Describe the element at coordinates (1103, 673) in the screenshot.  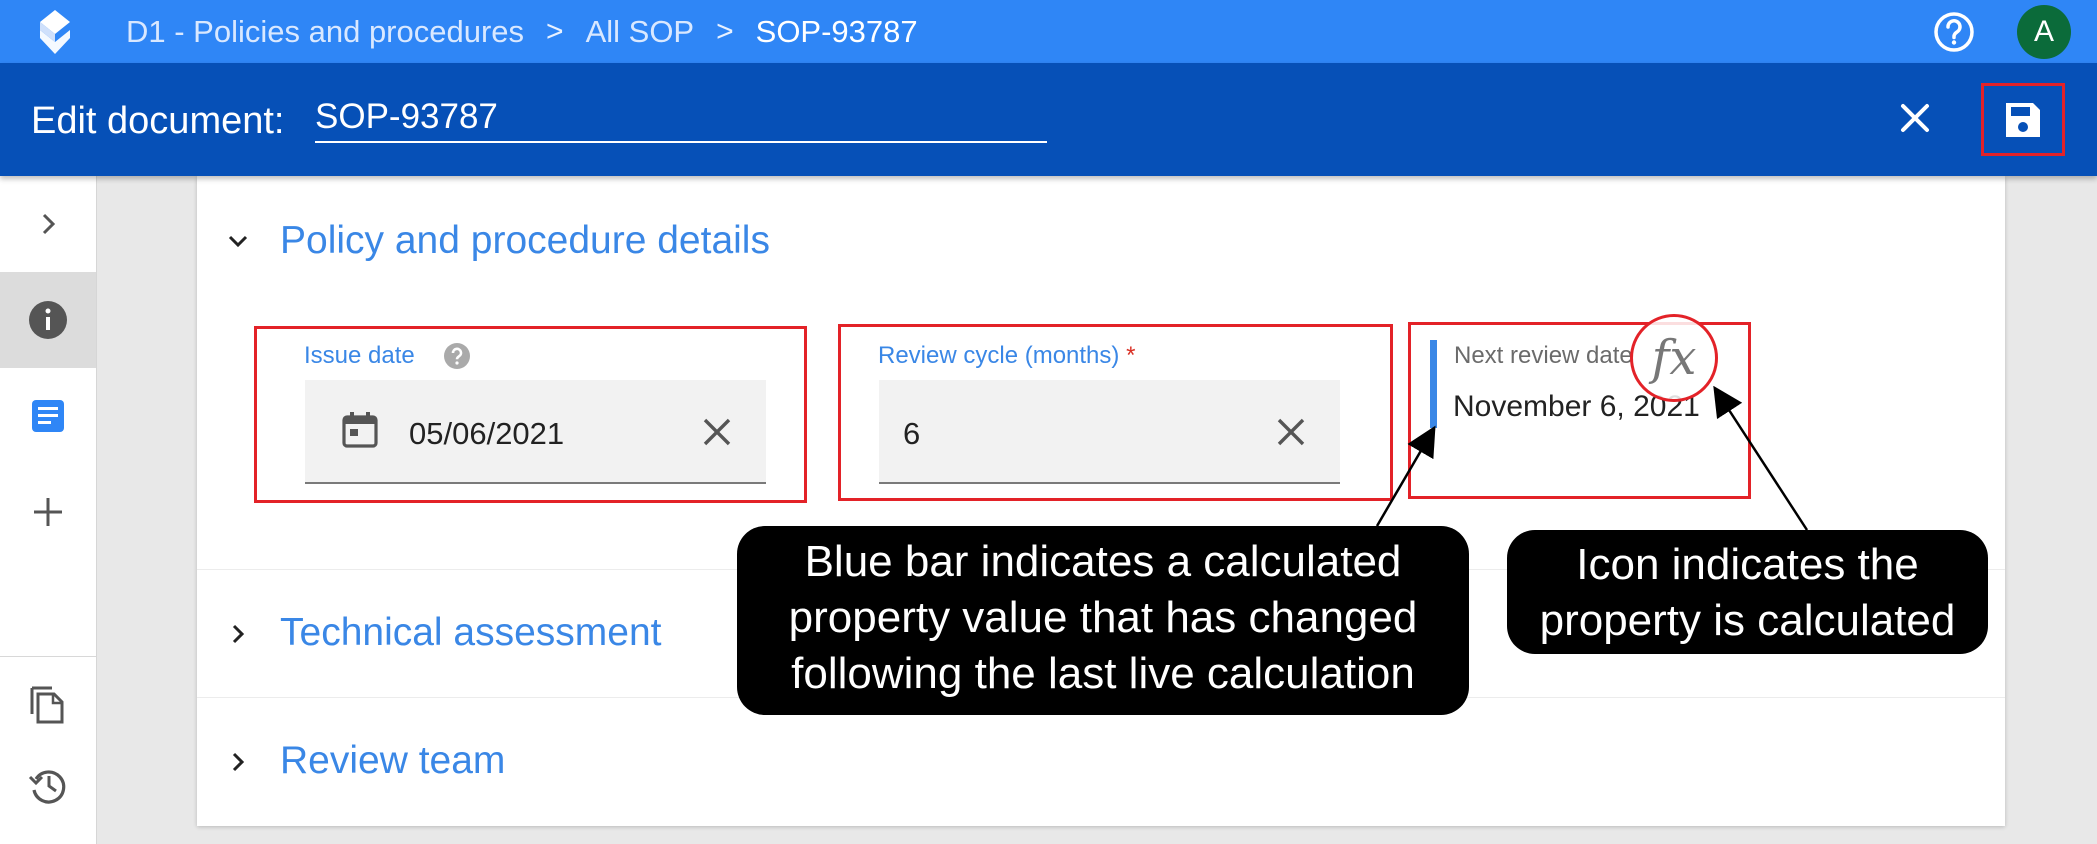
I see `callout-text: following the last live calculation` at that location.